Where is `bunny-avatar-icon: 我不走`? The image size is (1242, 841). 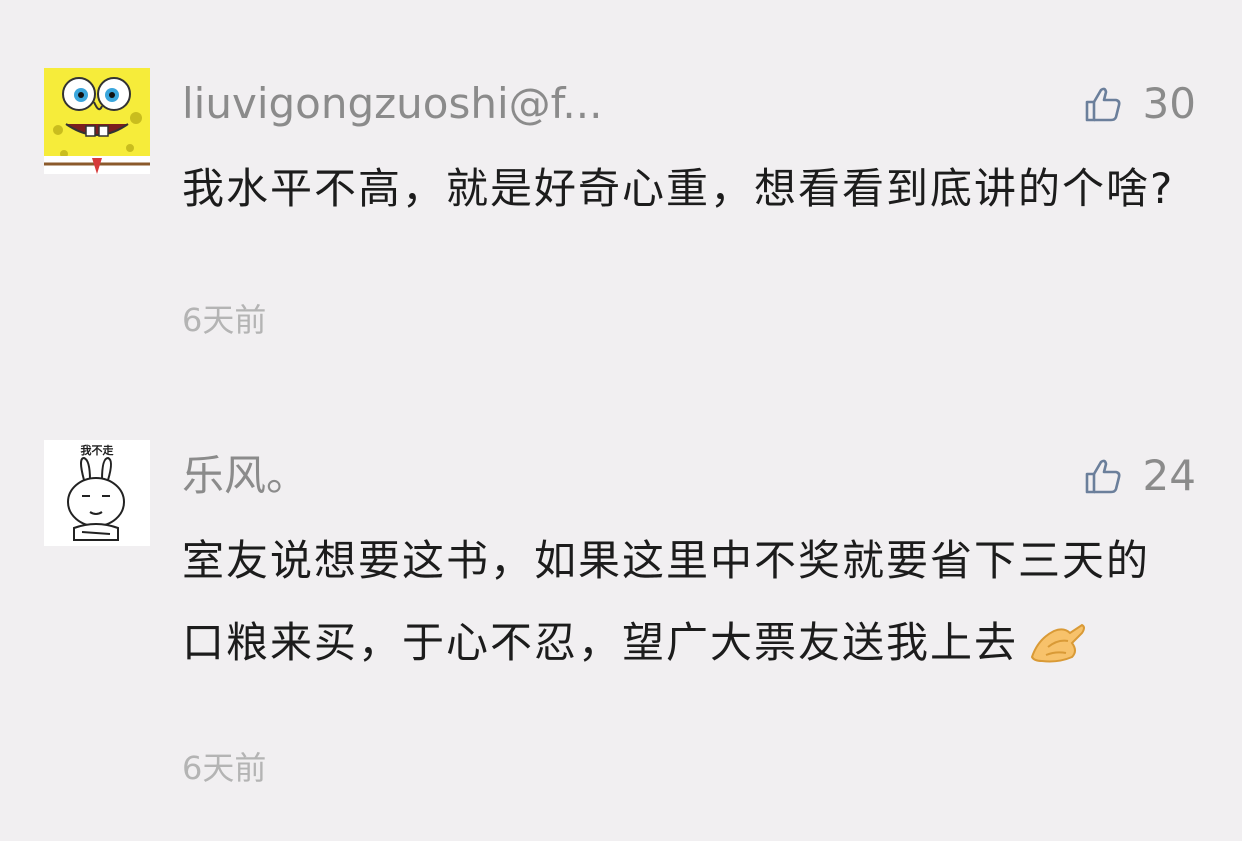
bunny-avatar-icon: 我不走 is located at coordinates (97, 493).